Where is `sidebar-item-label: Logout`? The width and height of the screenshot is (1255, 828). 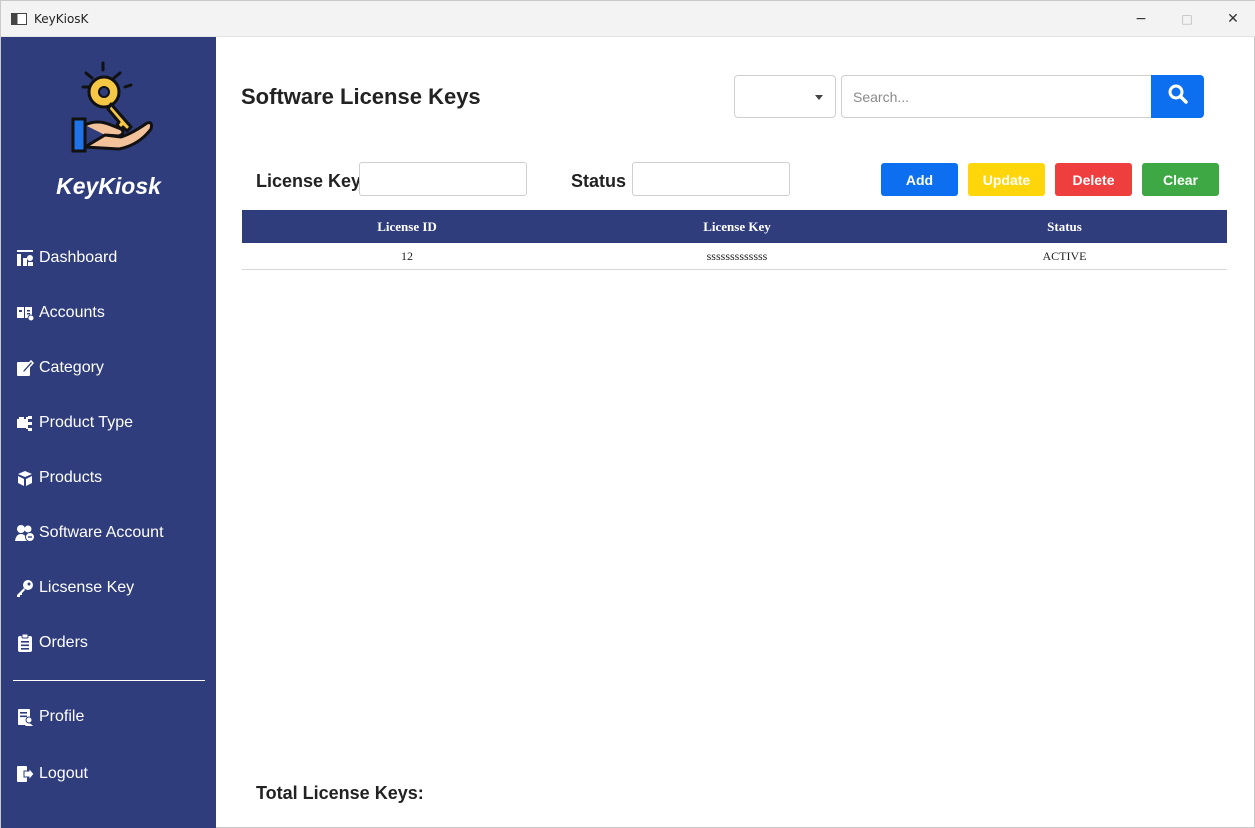 sidebar-item-label: Logout is located at coordinates (63, 773).